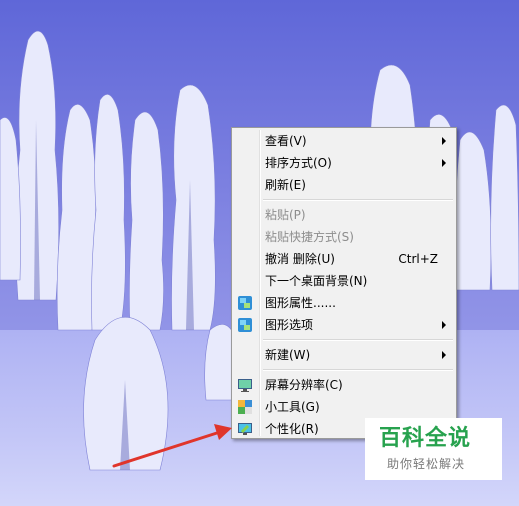 The image size is (519, 506). What do you see at coordinates (344, 355) in the screenshot?
I see `menu-item-new: 新建(W)` at bounding box center [344, 355].